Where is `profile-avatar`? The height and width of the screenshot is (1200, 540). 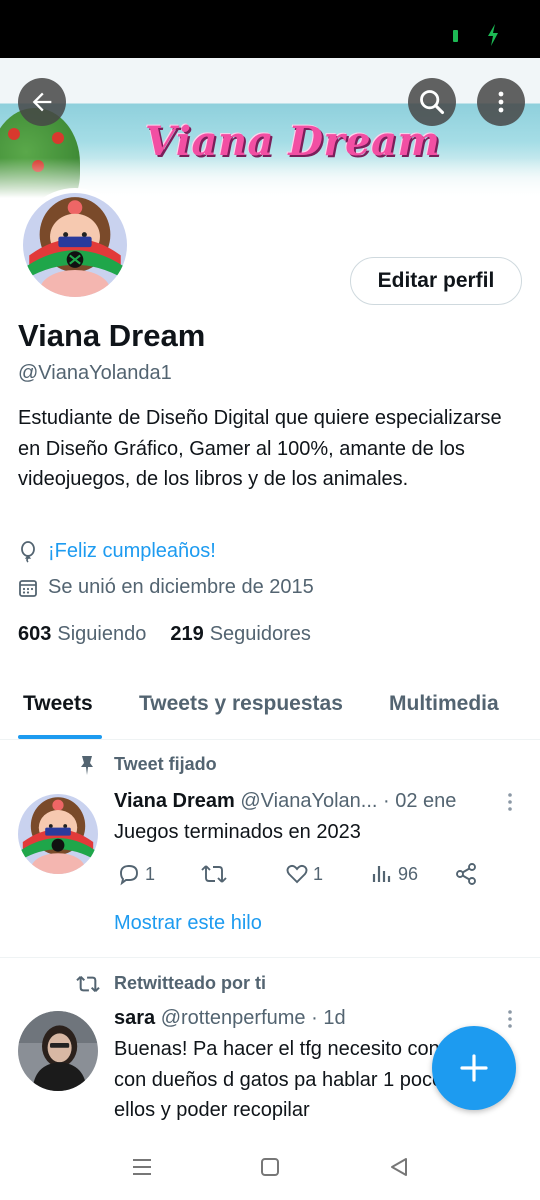
profile-avatar is located at coordinates (75, 245).